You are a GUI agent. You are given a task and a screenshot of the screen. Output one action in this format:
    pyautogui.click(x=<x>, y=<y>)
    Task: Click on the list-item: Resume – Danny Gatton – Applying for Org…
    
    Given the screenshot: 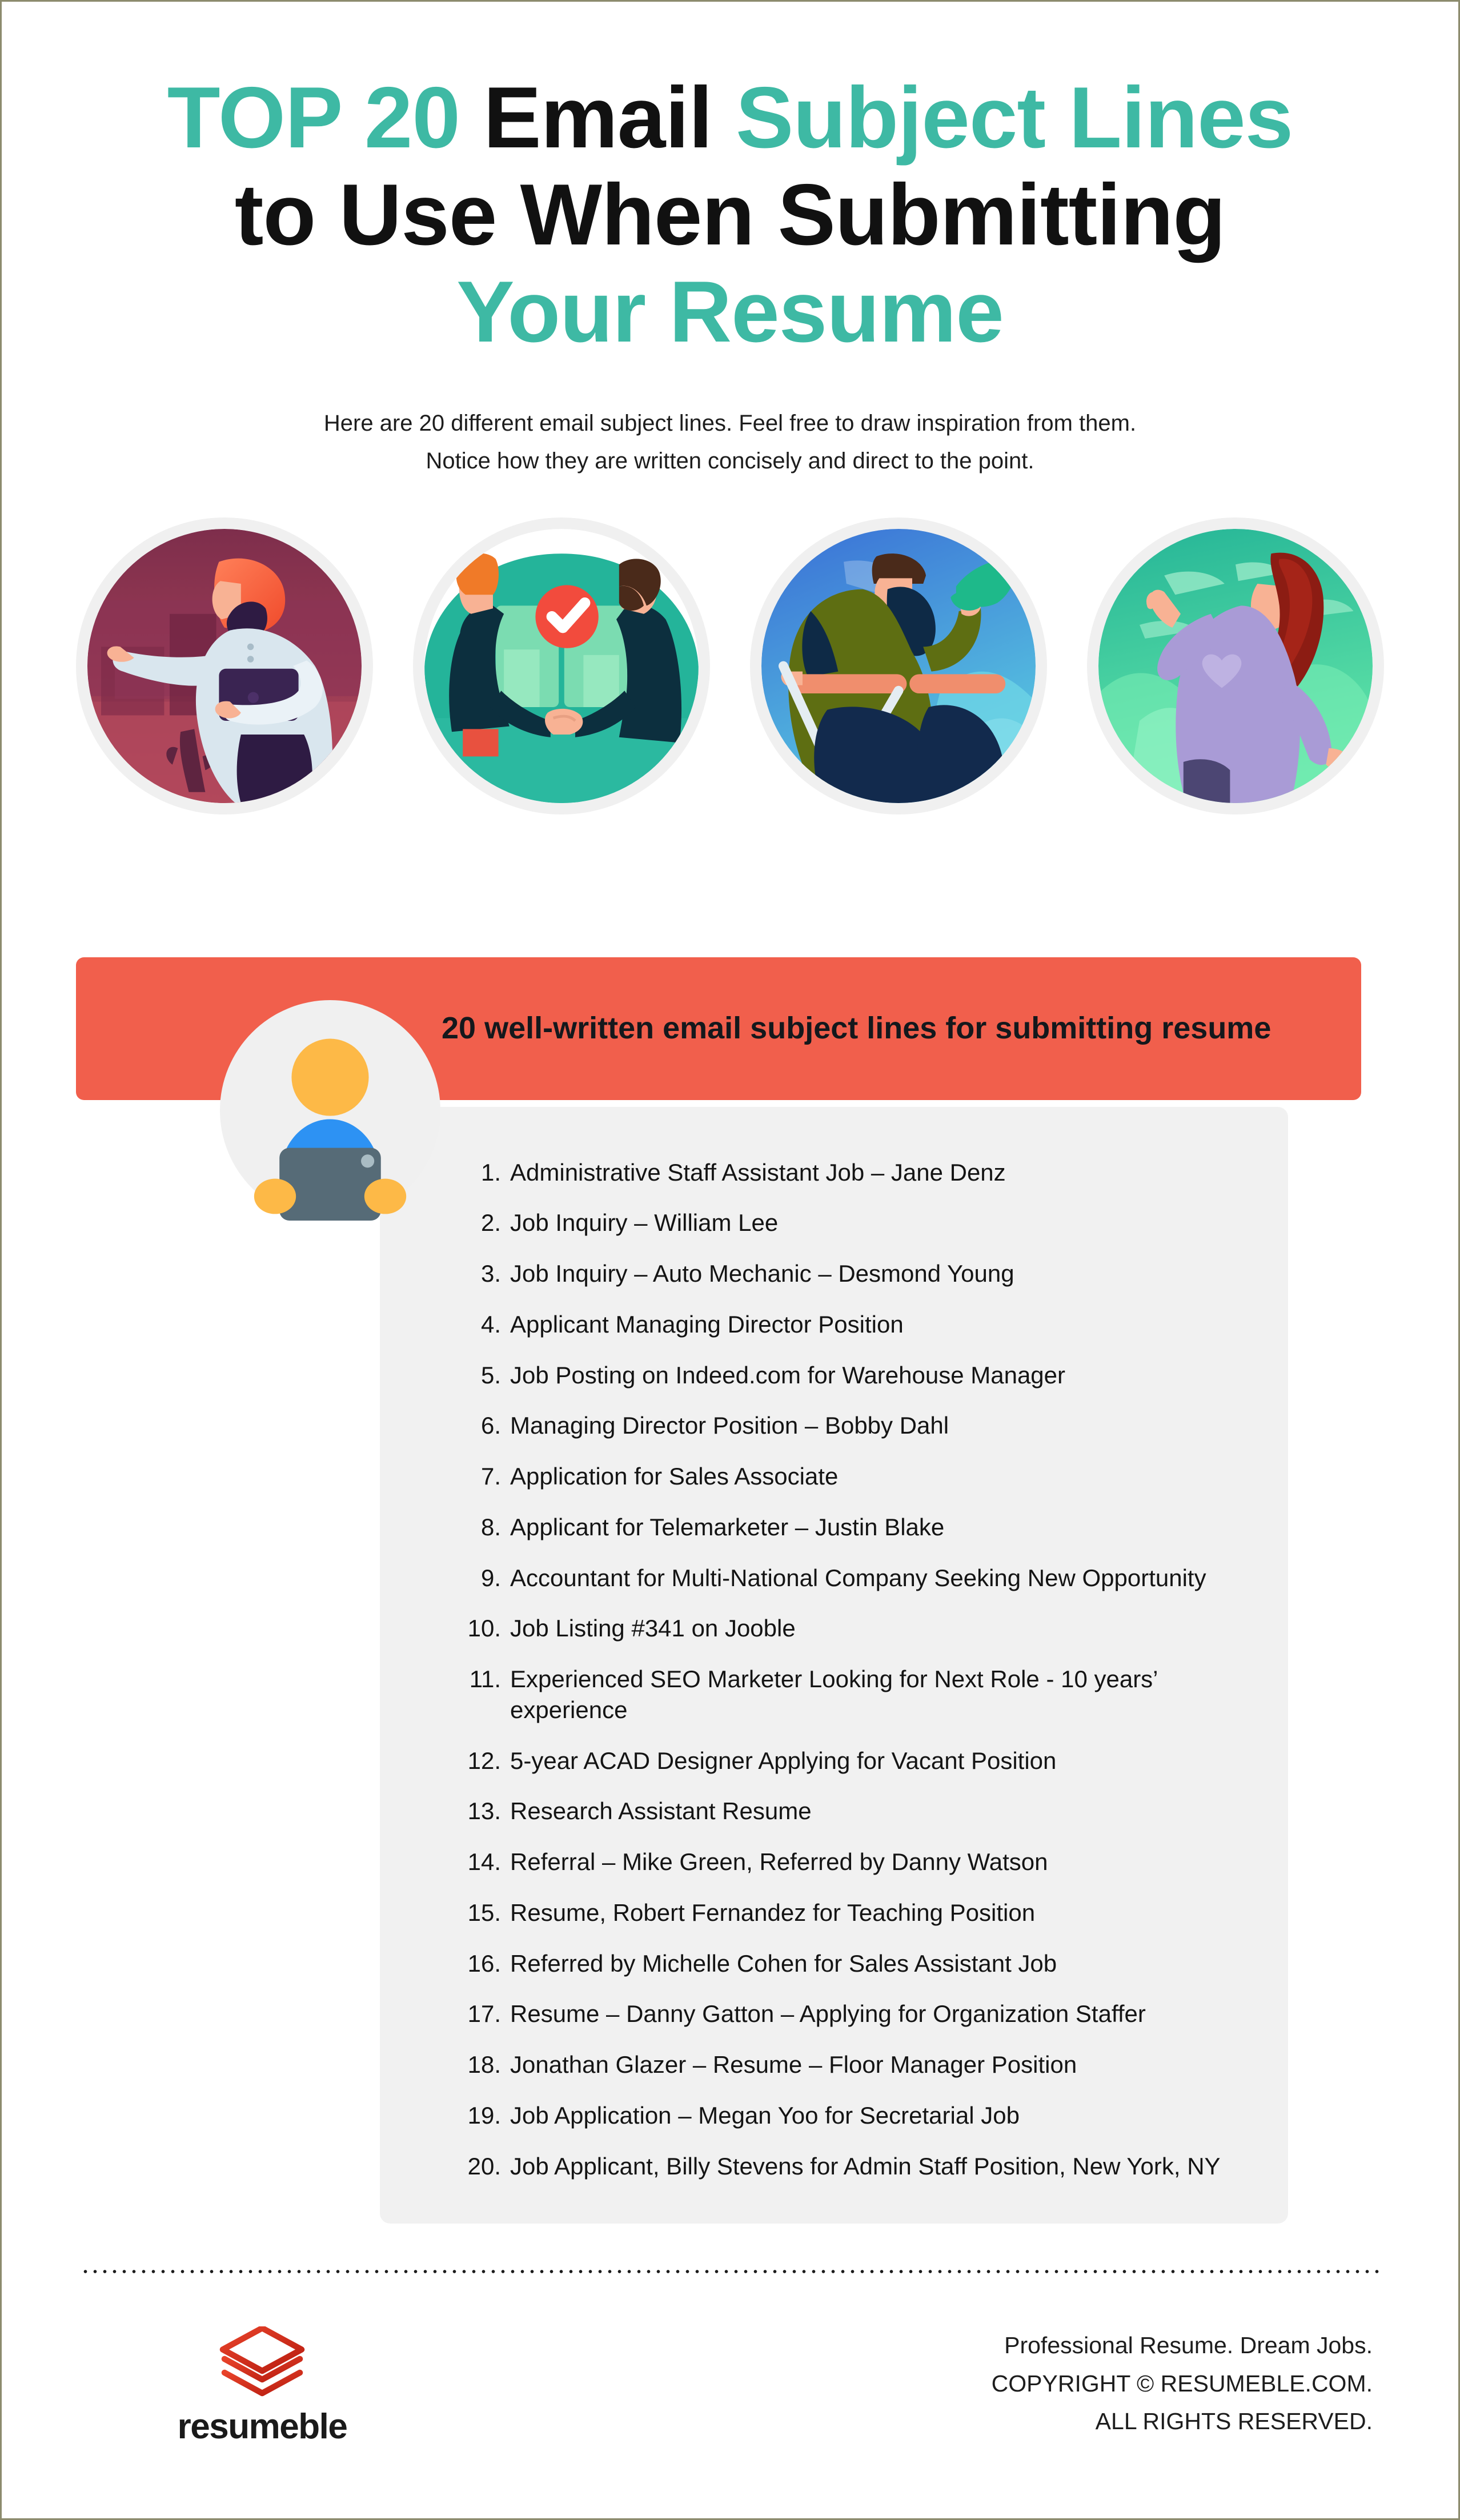 What is the action you would take?
    pyautogui.click(x=806, y=2014)
    